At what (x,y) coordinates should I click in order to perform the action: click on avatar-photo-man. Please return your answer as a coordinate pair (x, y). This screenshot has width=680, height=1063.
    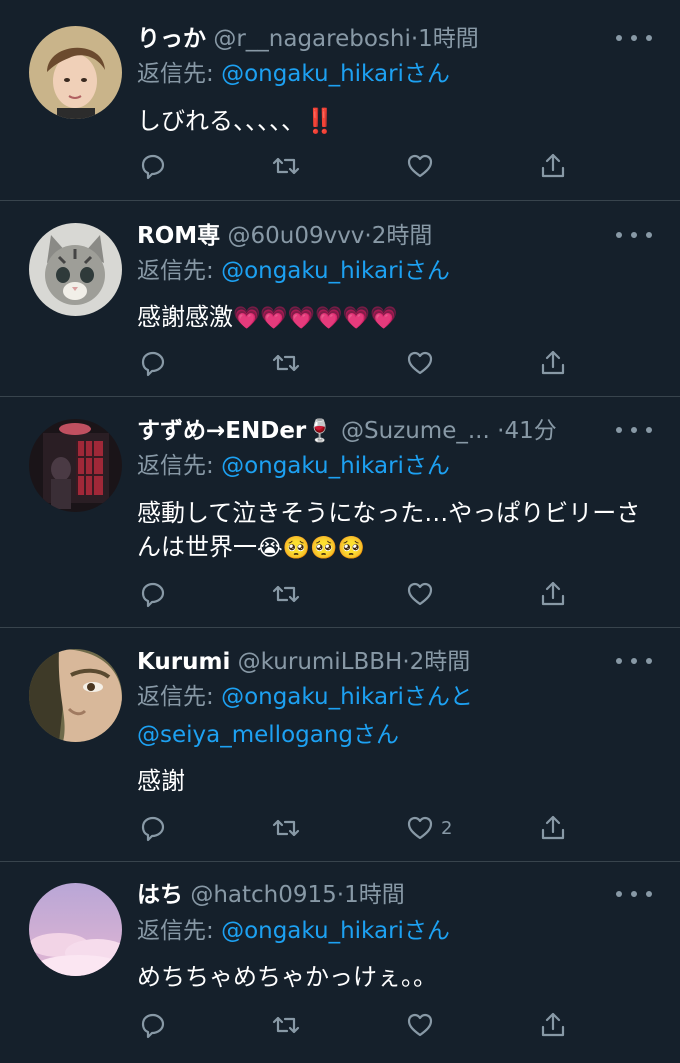
    Looking at the image, I should click on (75, 72).